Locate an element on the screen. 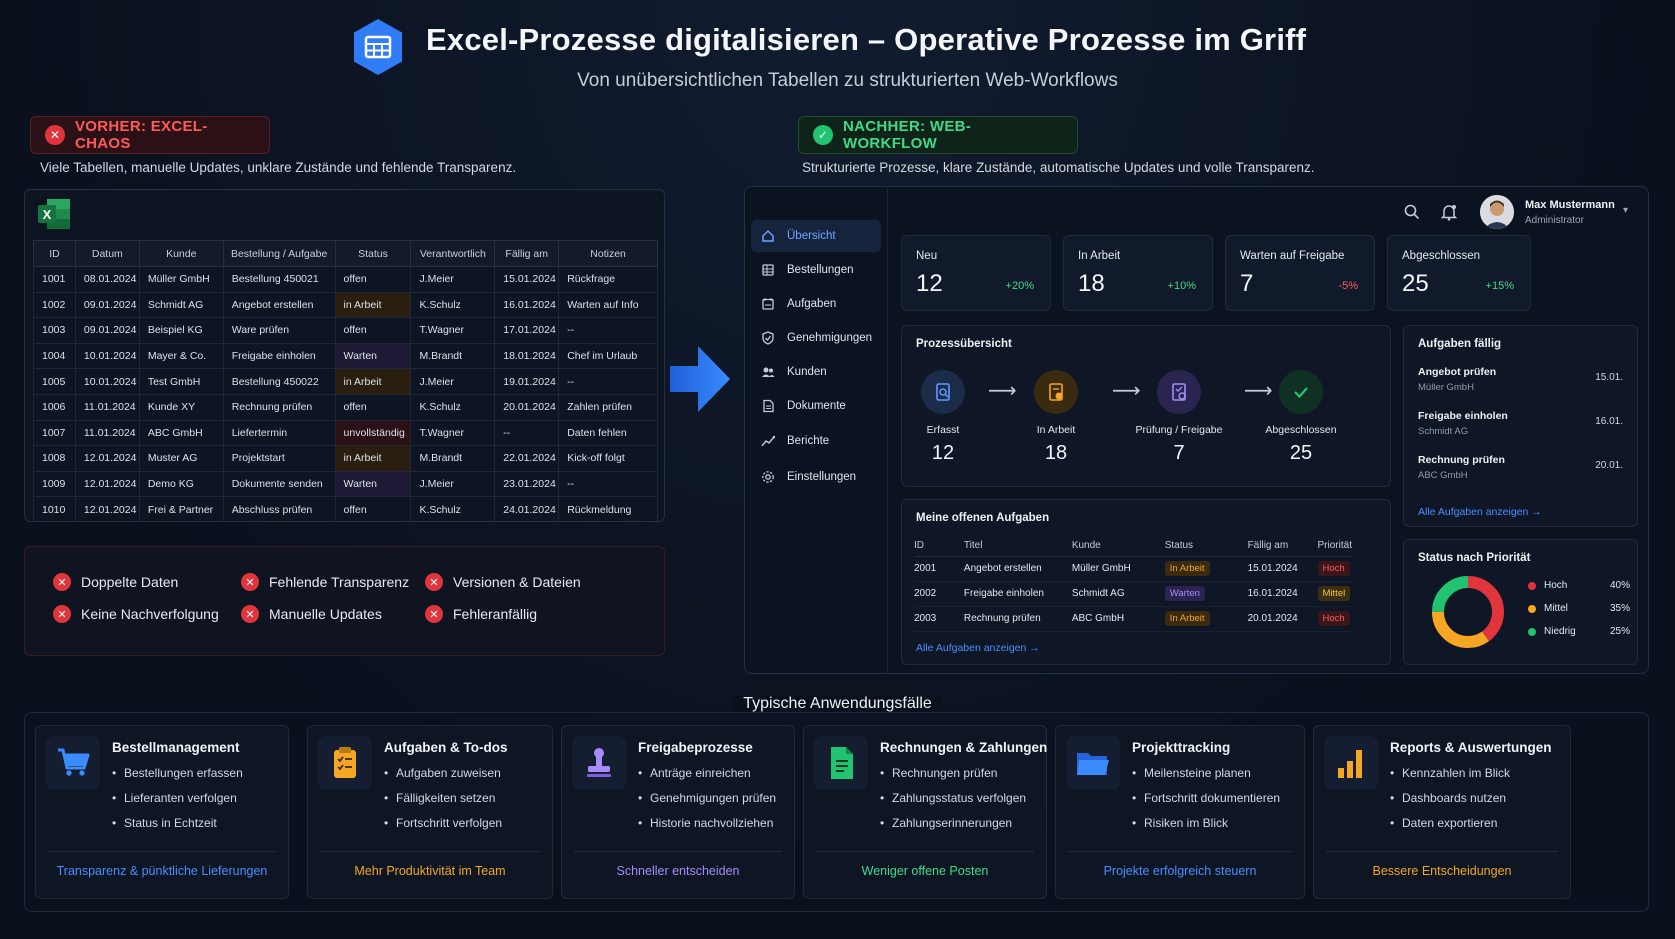  excel-cell: Bestellung 450022 is located at coordinates (279, 381).